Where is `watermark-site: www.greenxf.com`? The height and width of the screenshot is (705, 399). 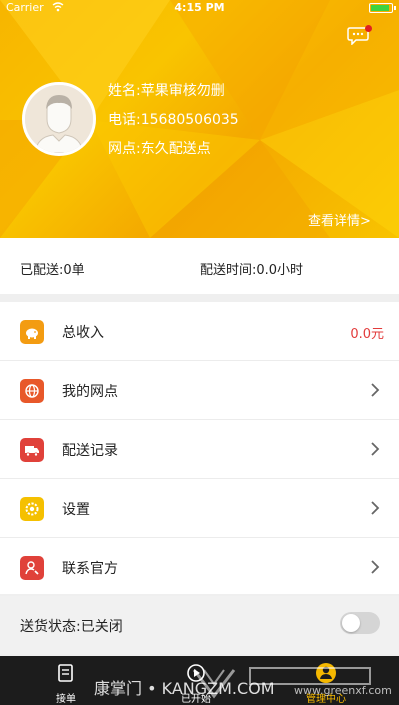
watermark-site: www.greenxf.com is located at coordinates (343, 690).